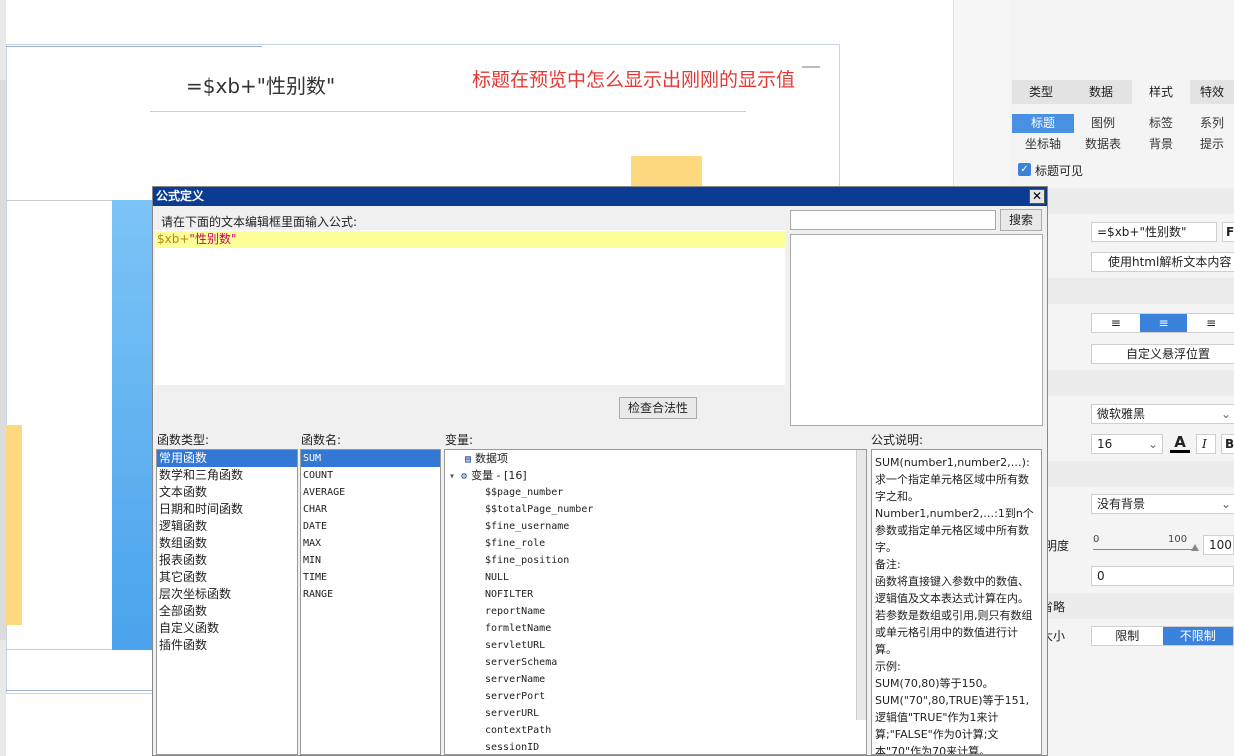  What do you see at coordinates (655, 526) in the screenshot?
I see `variable-item: $fine_username` at bounding box center [655, 526].